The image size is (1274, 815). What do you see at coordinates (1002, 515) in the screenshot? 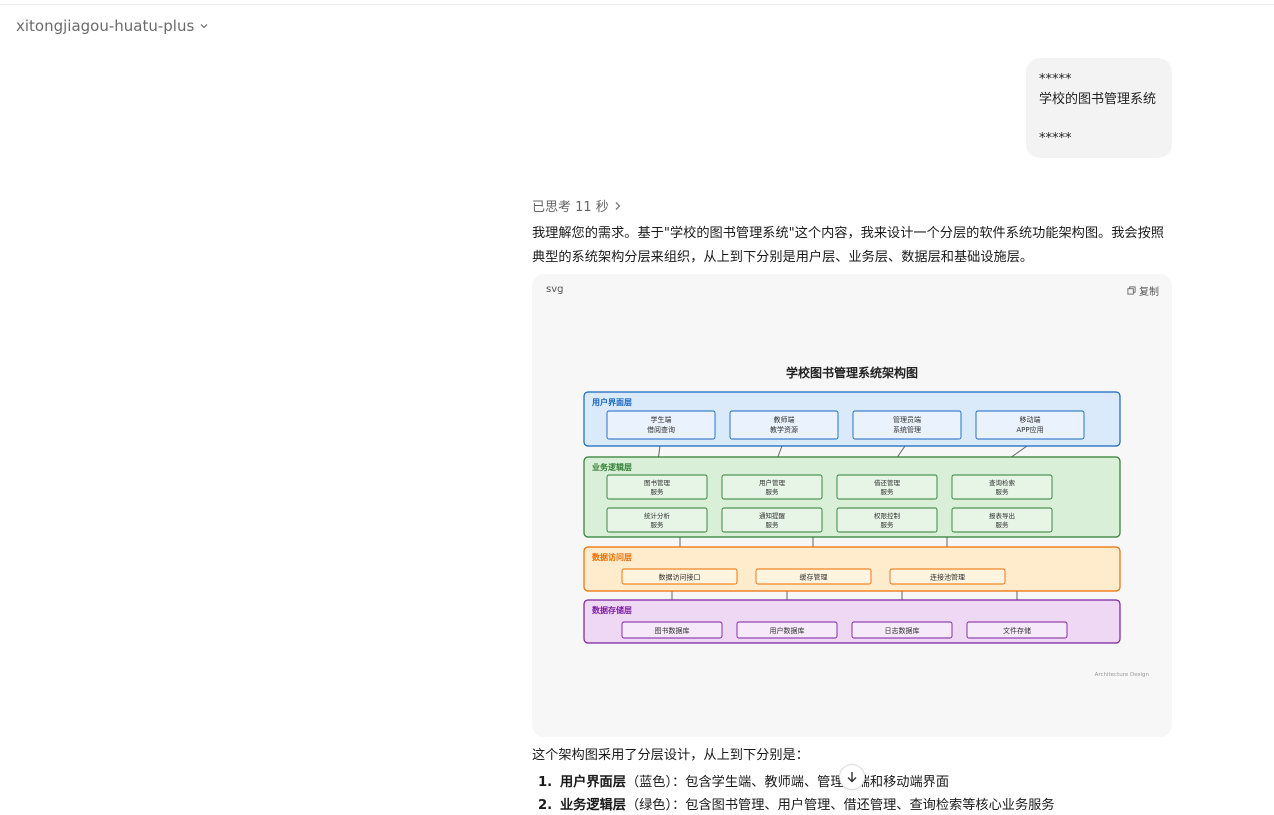
I see `component-label: 报表导出` at bounding box center [1002, 515].